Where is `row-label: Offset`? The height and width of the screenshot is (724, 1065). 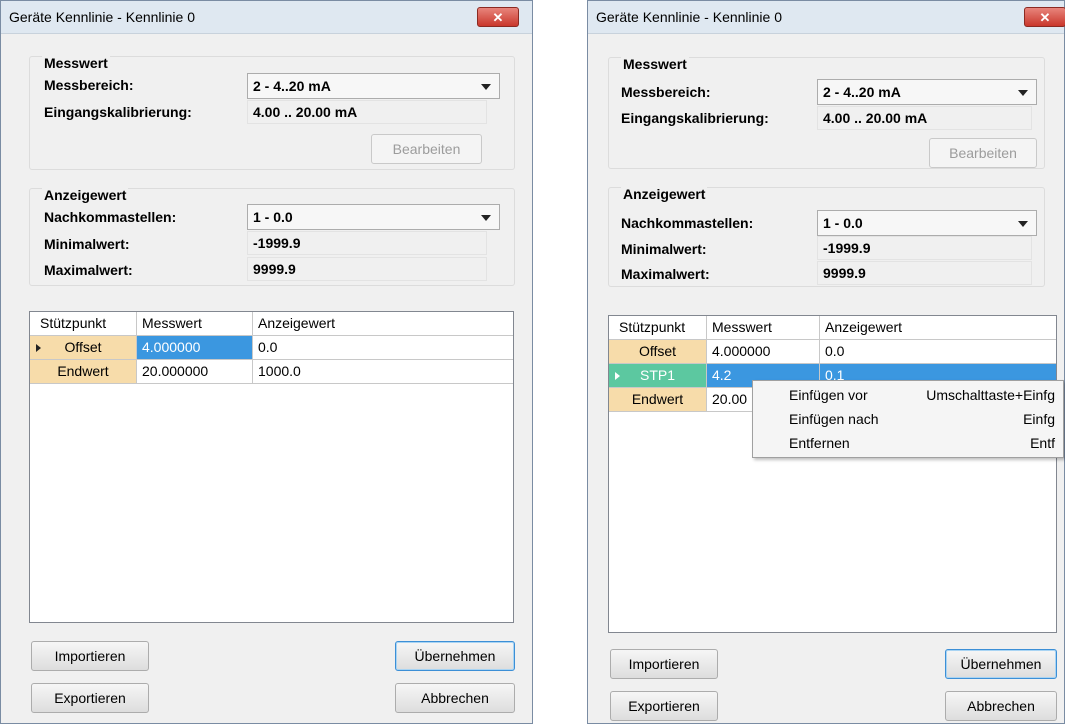 row-label: Offset is located at coordinates (83, 347).